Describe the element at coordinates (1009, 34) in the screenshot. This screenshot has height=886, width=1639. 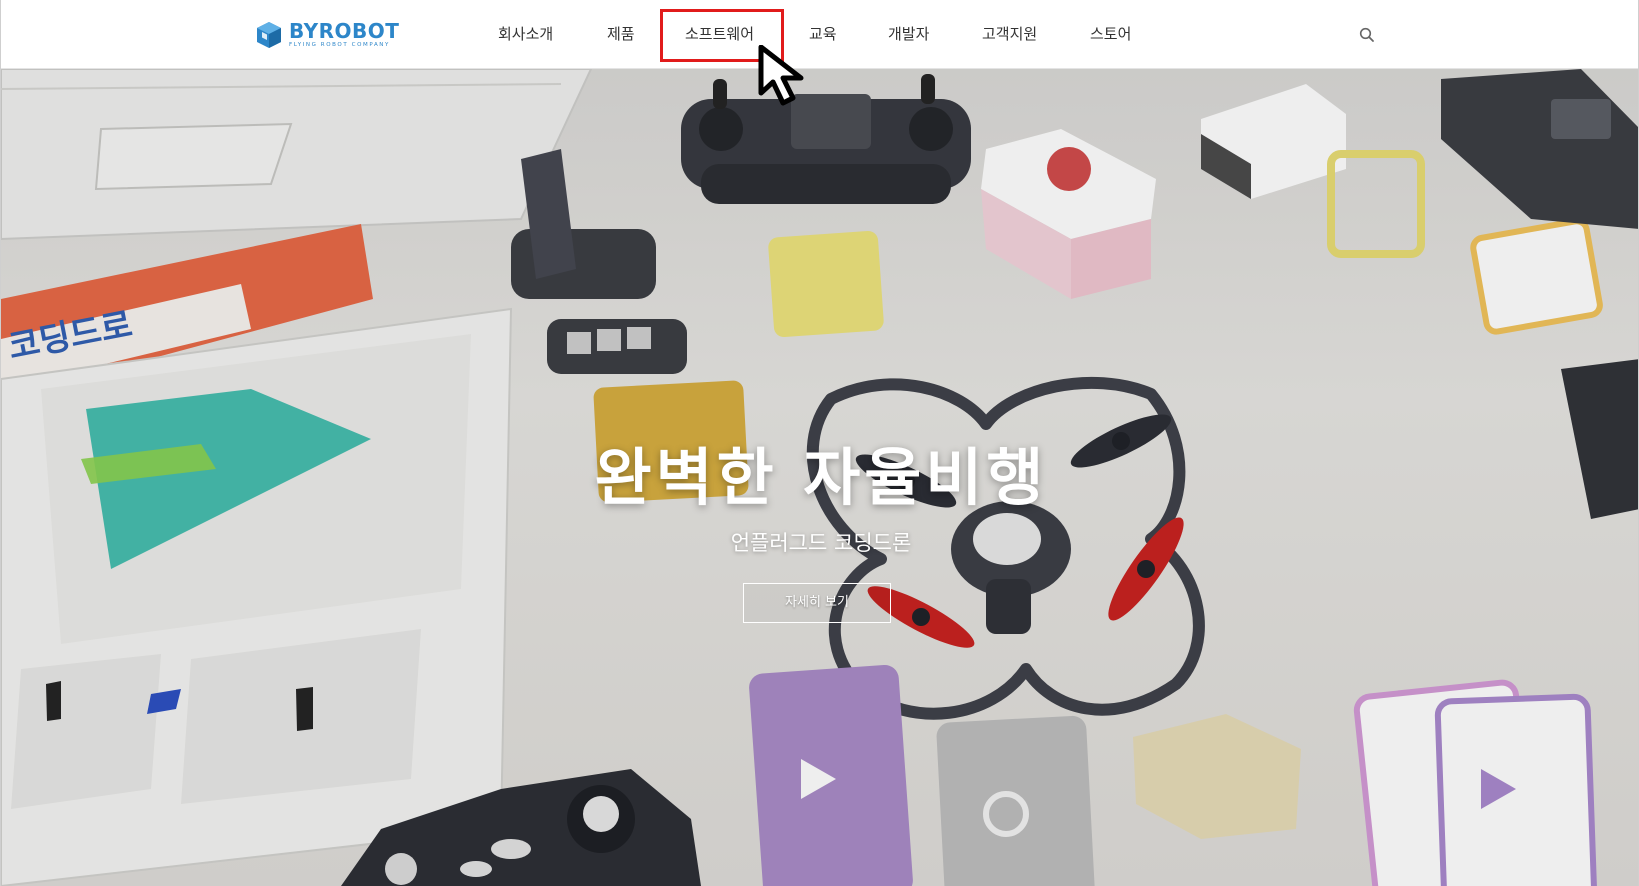
I see `nav-item-support: 고객지원` at that location.